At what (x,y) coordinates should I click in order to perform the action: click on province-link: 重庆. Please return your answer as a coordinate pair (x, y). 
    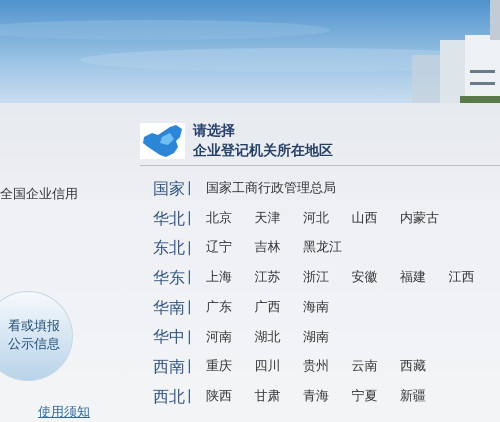
    Looking at the image, I should click on (230, 367).